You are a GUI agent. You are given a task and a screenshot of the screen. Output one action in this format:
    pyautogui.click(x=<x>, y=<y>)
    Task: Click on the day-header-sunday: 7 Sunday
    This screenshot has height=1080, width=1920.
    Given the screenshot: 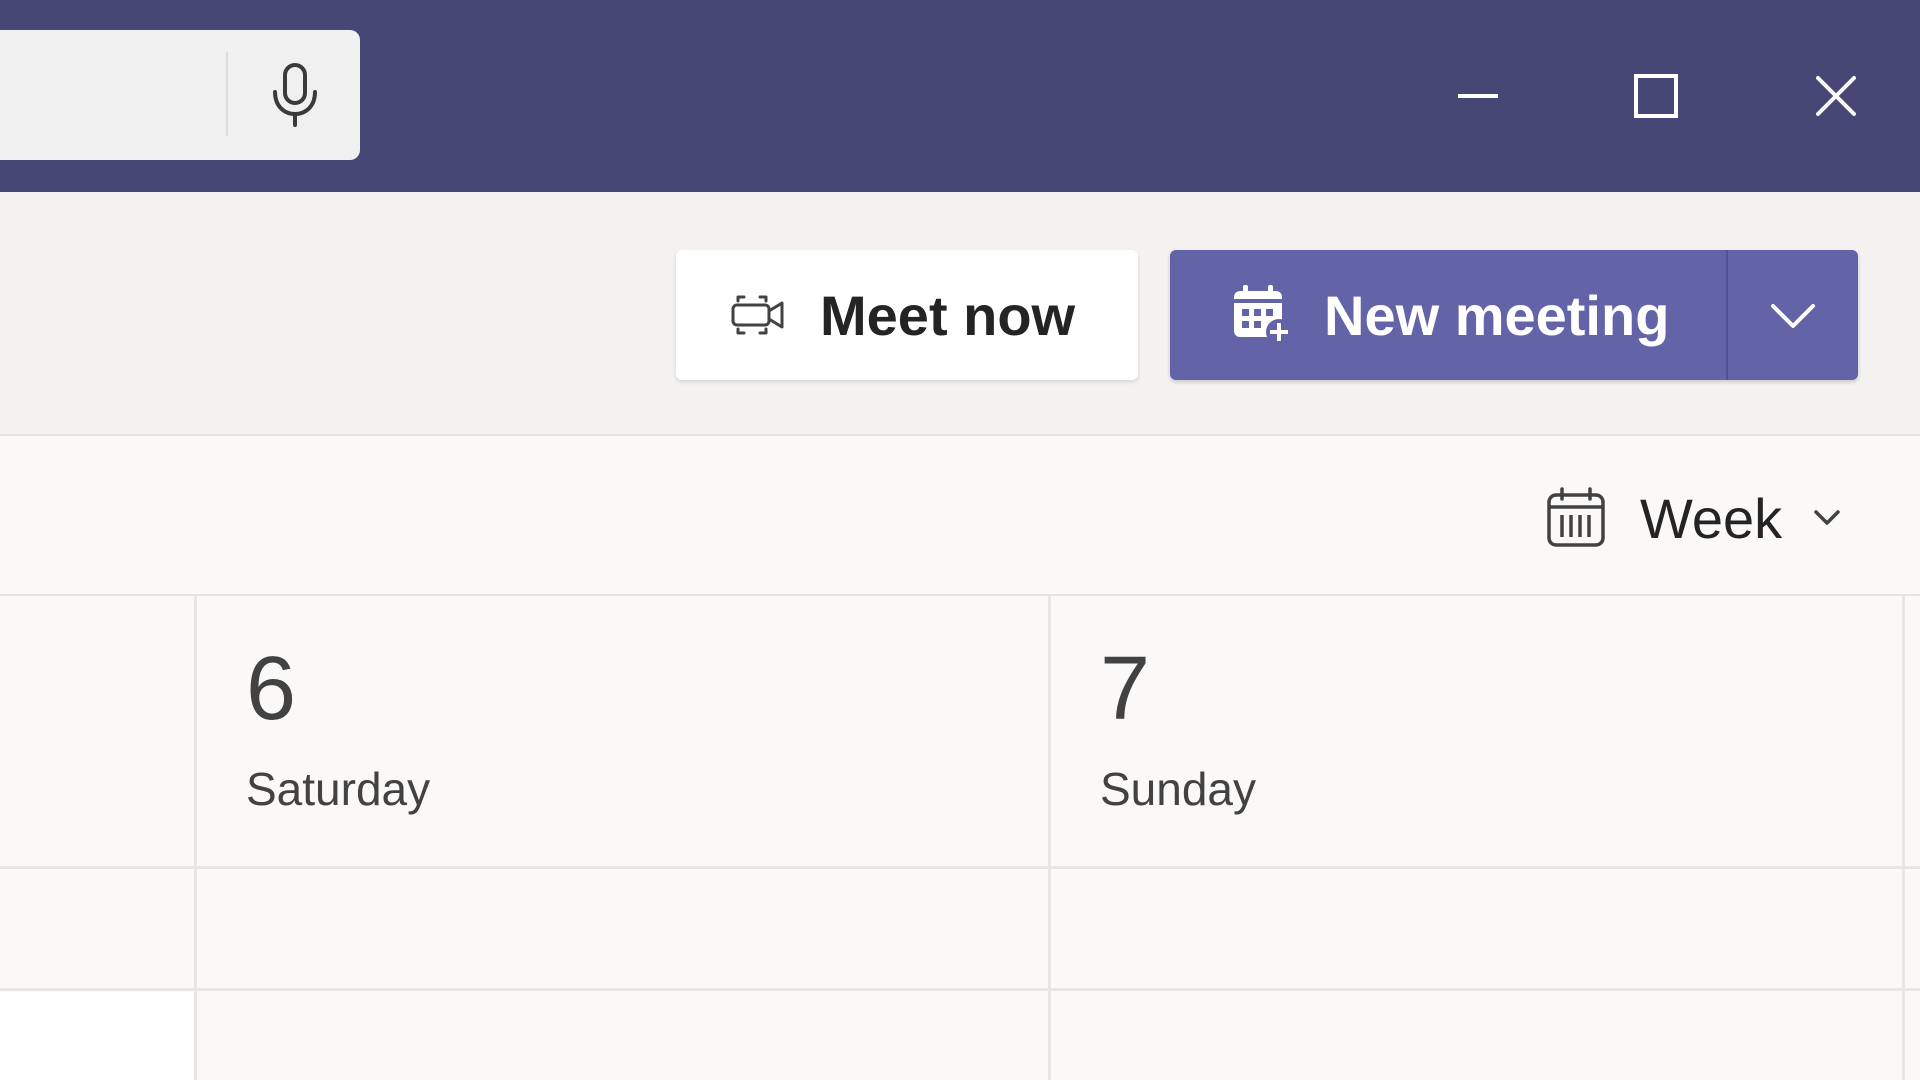 What is the action you would take?
    pyautogui.click(x=1476, y=731)
    